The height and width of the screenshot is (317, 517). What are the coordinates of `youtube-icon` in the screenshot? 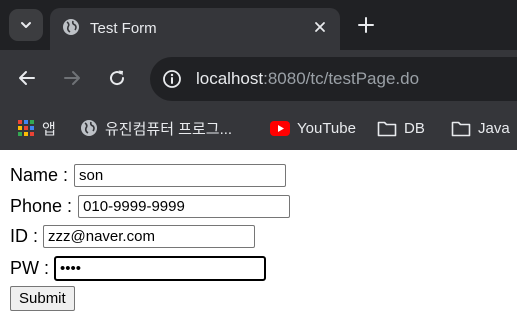 It's located at (280, 128).